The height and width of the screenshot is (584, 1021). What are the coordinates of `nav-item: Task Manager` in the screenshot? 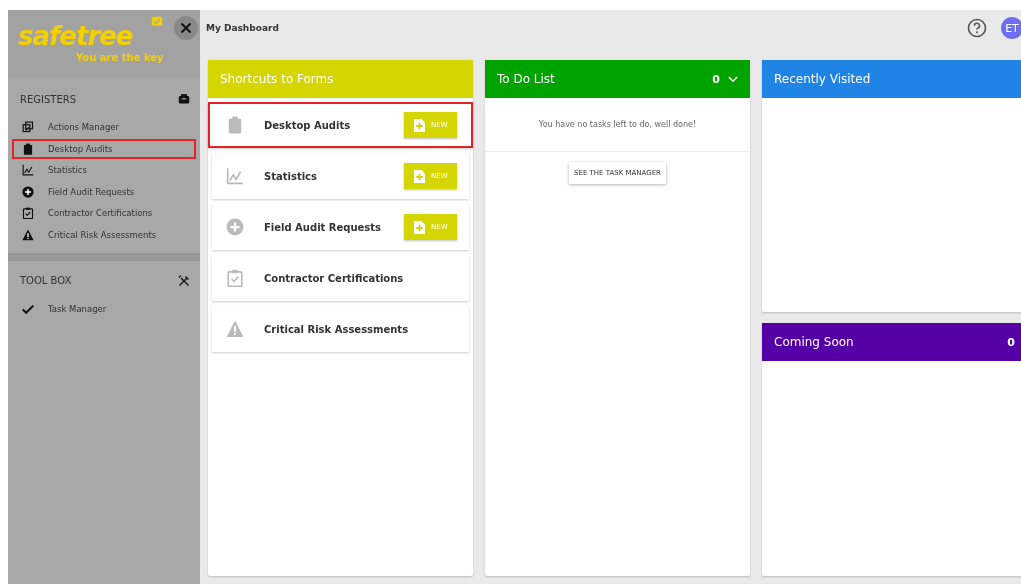 It's located at (104, 308).